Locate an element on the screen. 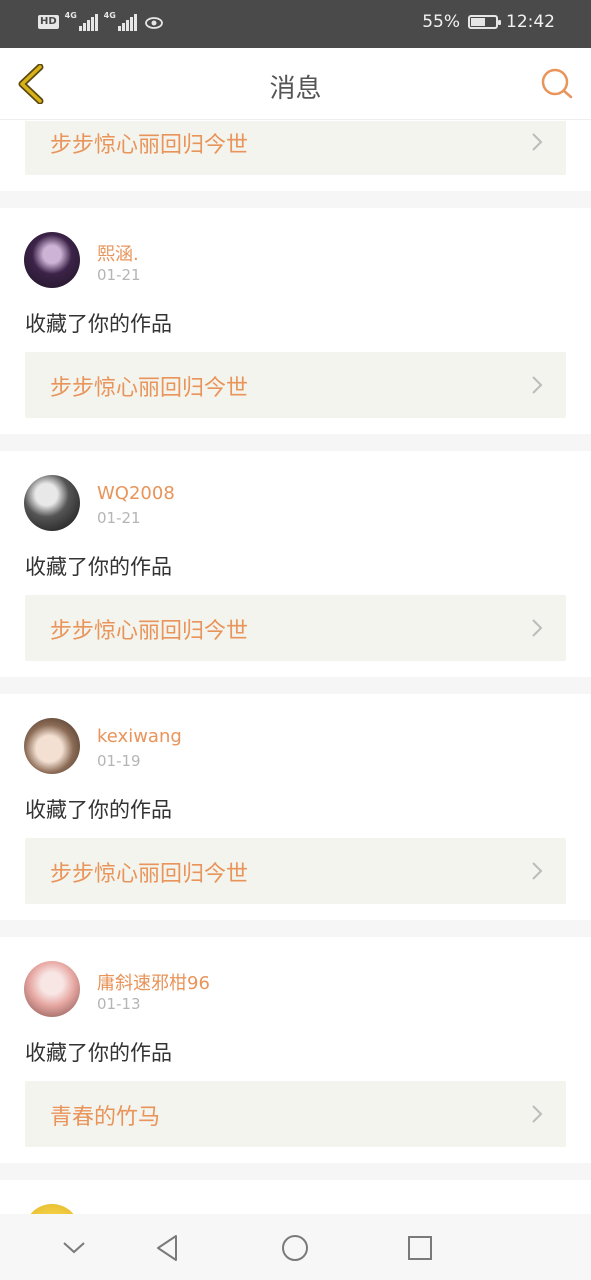 The width and height of the screenshot is (591, 1280). username: WQ2008 is located at coordinates (136, 493).